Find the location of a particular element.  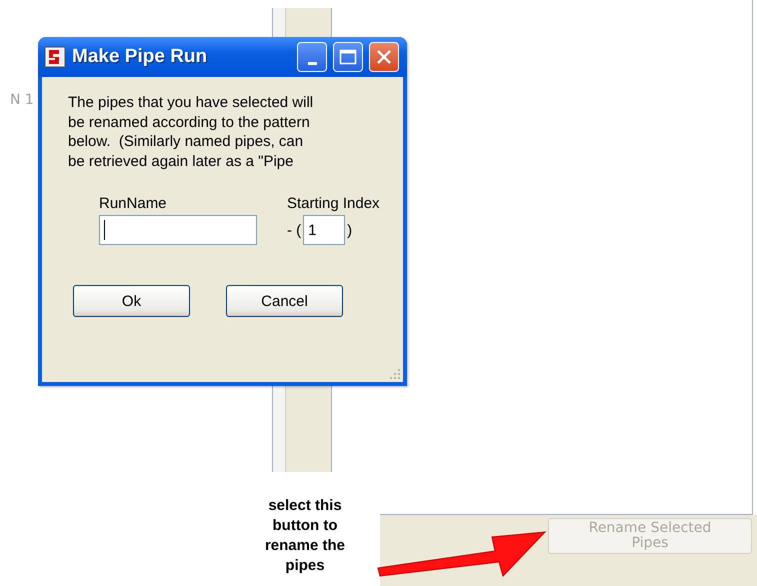

window-title: Make Pipe Run is located at coordinates (140, 57).